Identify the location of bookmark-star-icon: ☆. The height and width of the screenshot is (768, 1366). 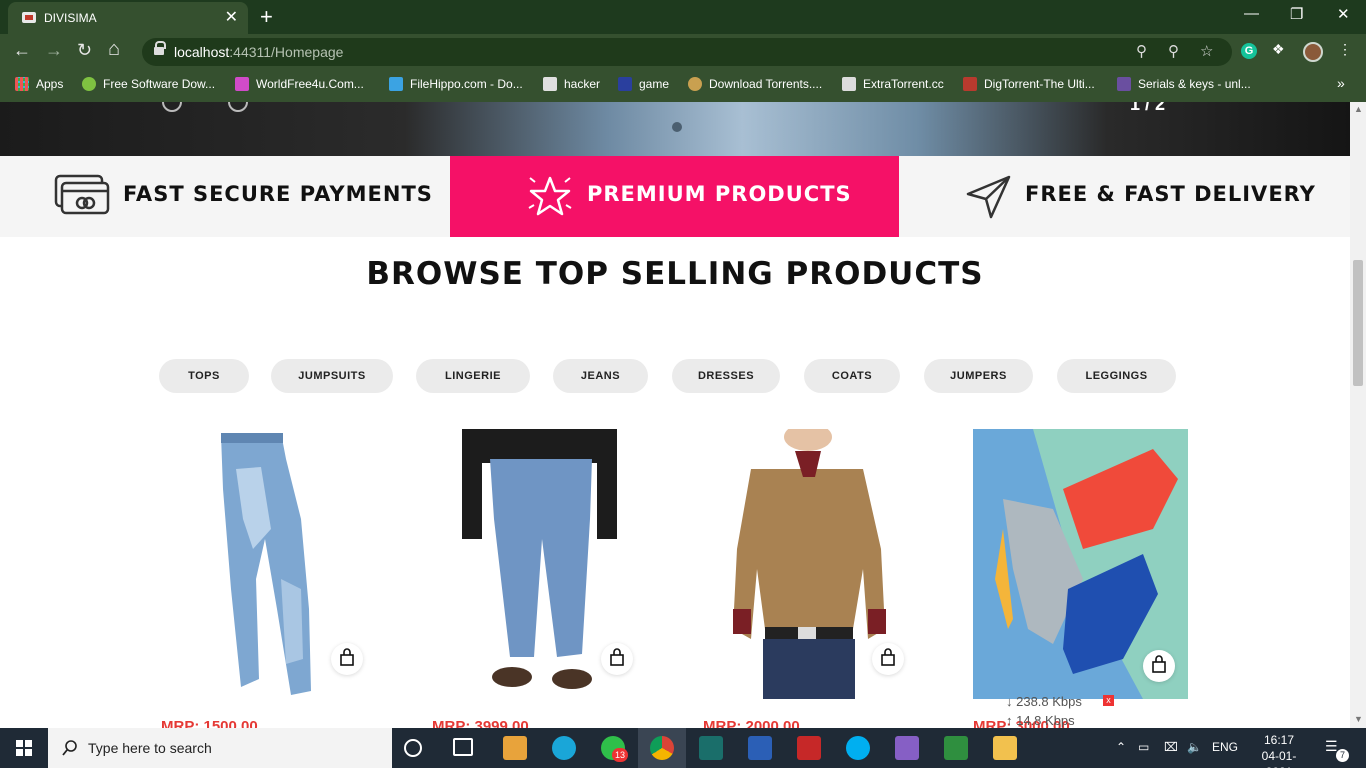
(1206, 51).